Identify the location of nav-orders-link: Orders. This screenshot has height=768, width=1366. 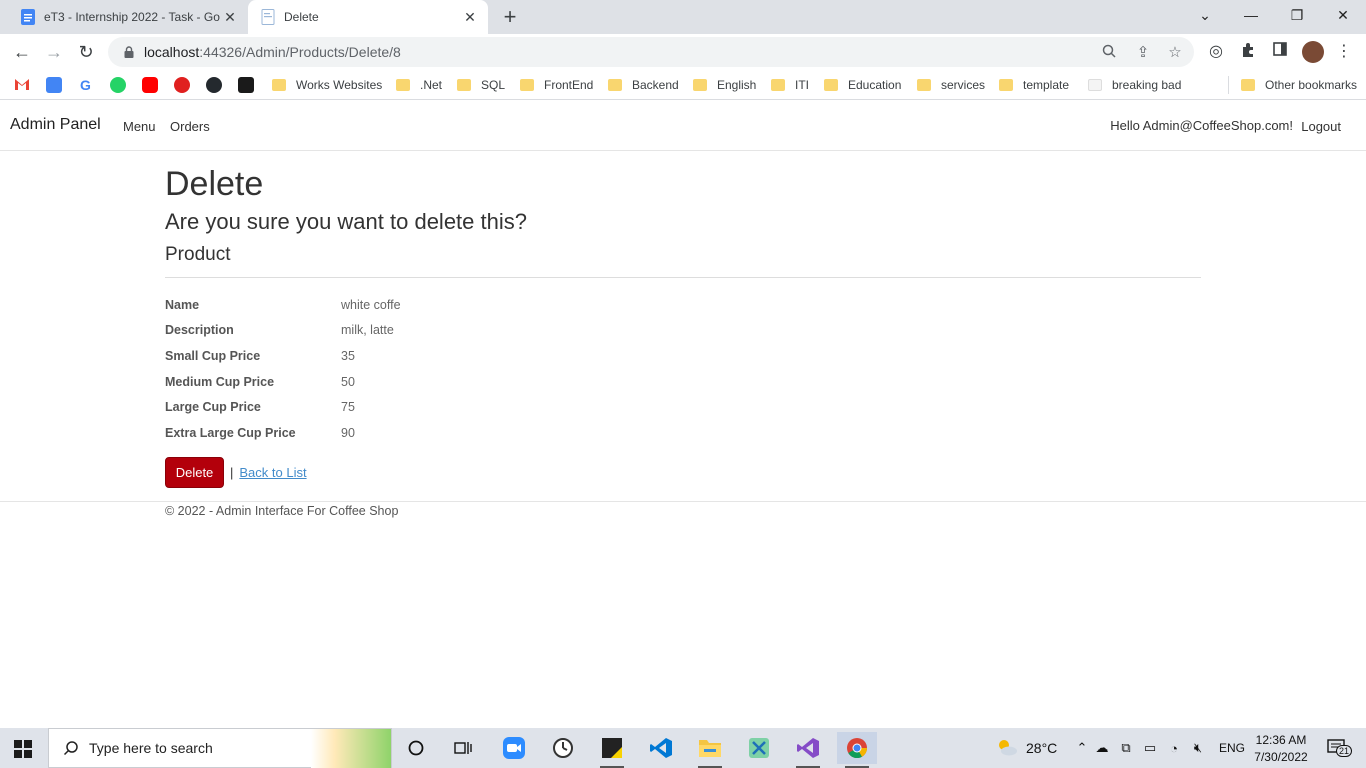
(190, 126).